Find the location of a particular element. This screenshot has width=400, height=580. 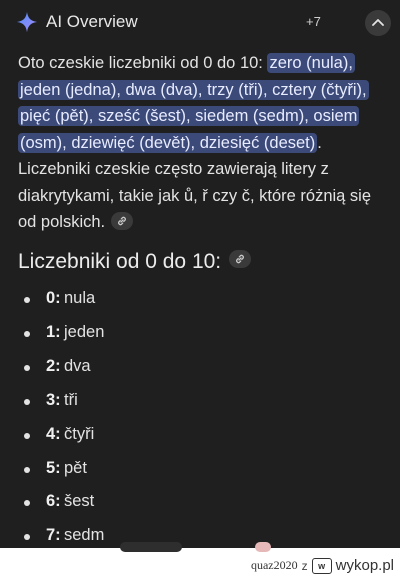

bottom-nav-pill is located at coordinates (151, 547).